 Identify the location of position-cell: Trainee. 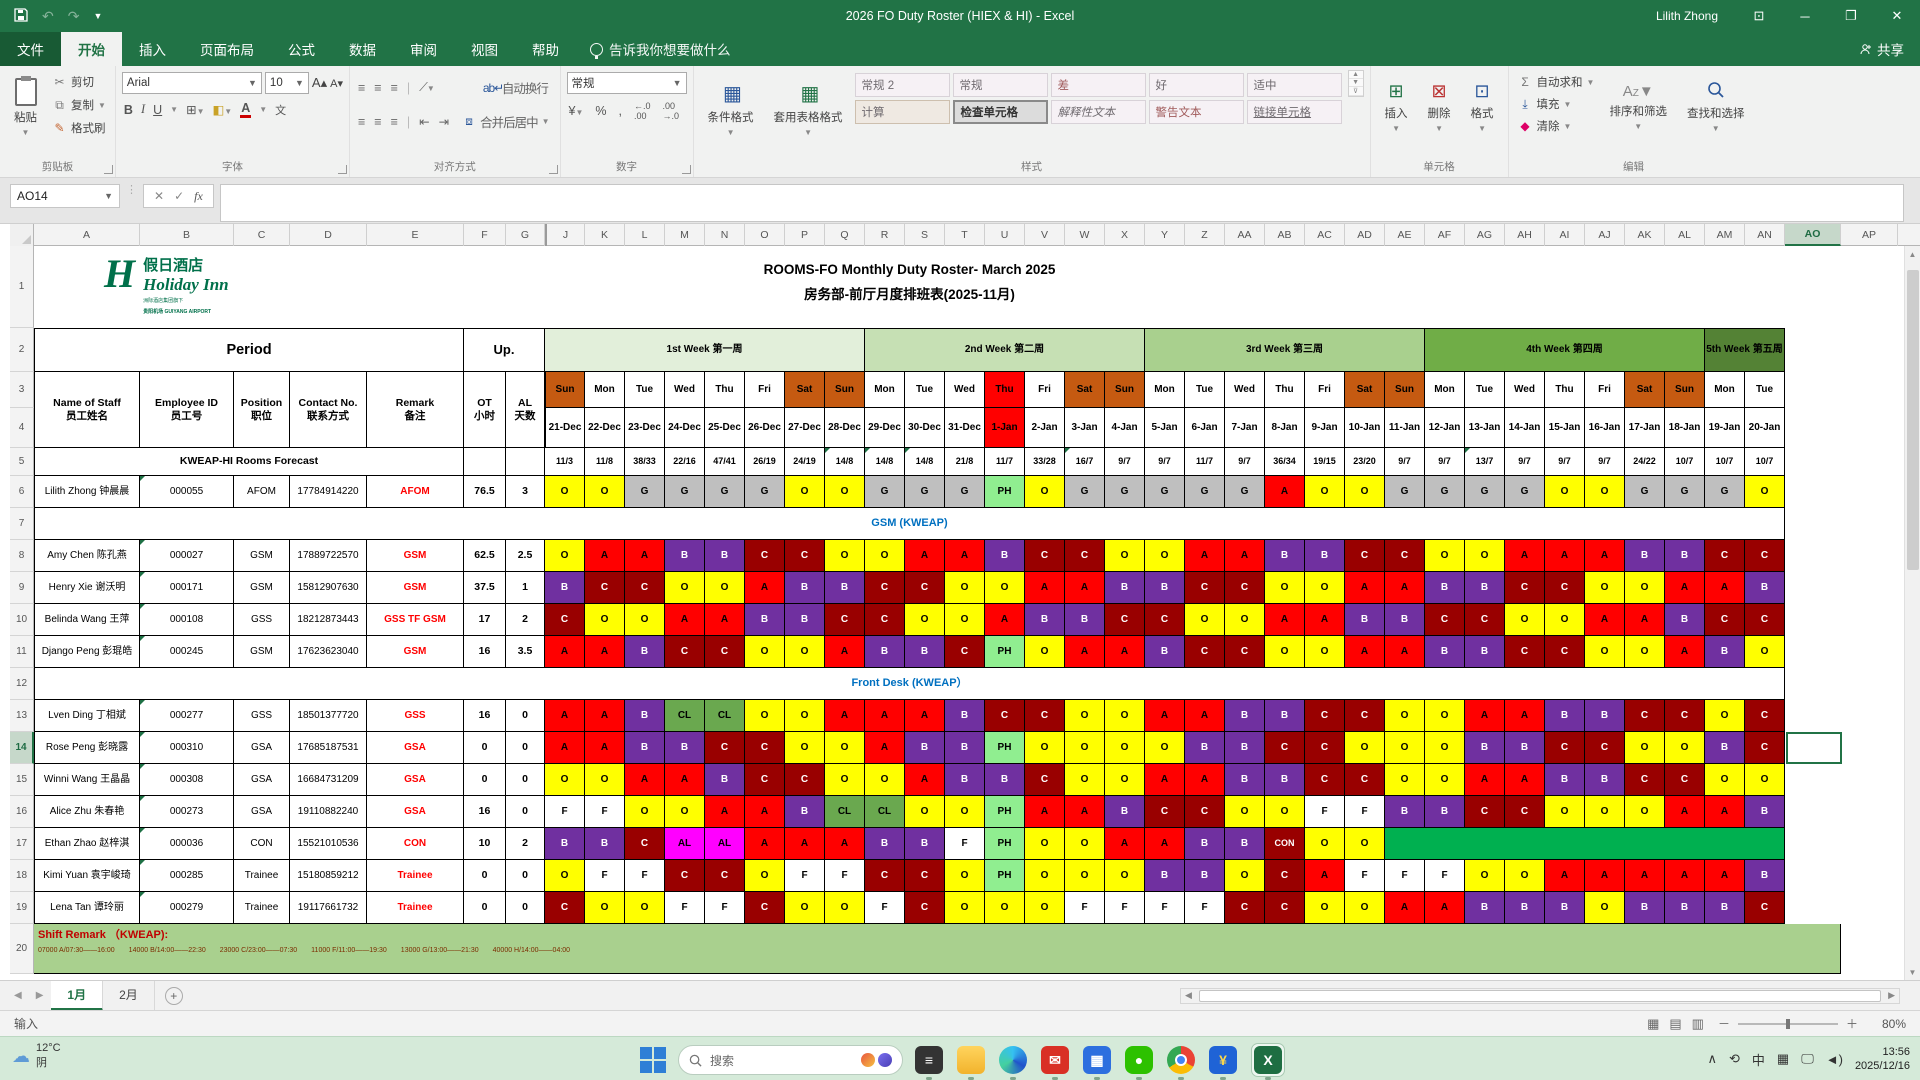
(262, 876).